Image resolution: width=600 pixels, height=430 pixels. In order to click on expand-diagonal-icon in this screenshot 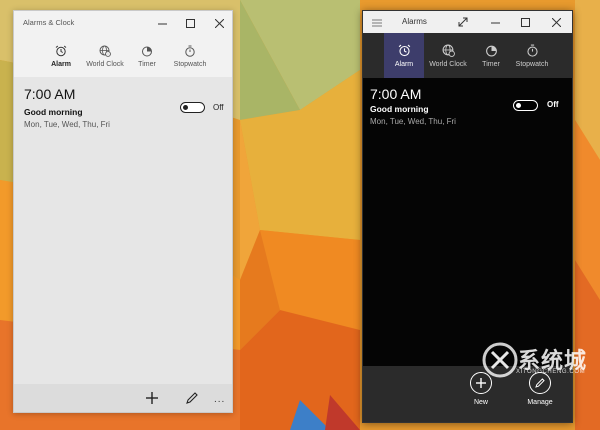, I will do `click(463, 22)`.